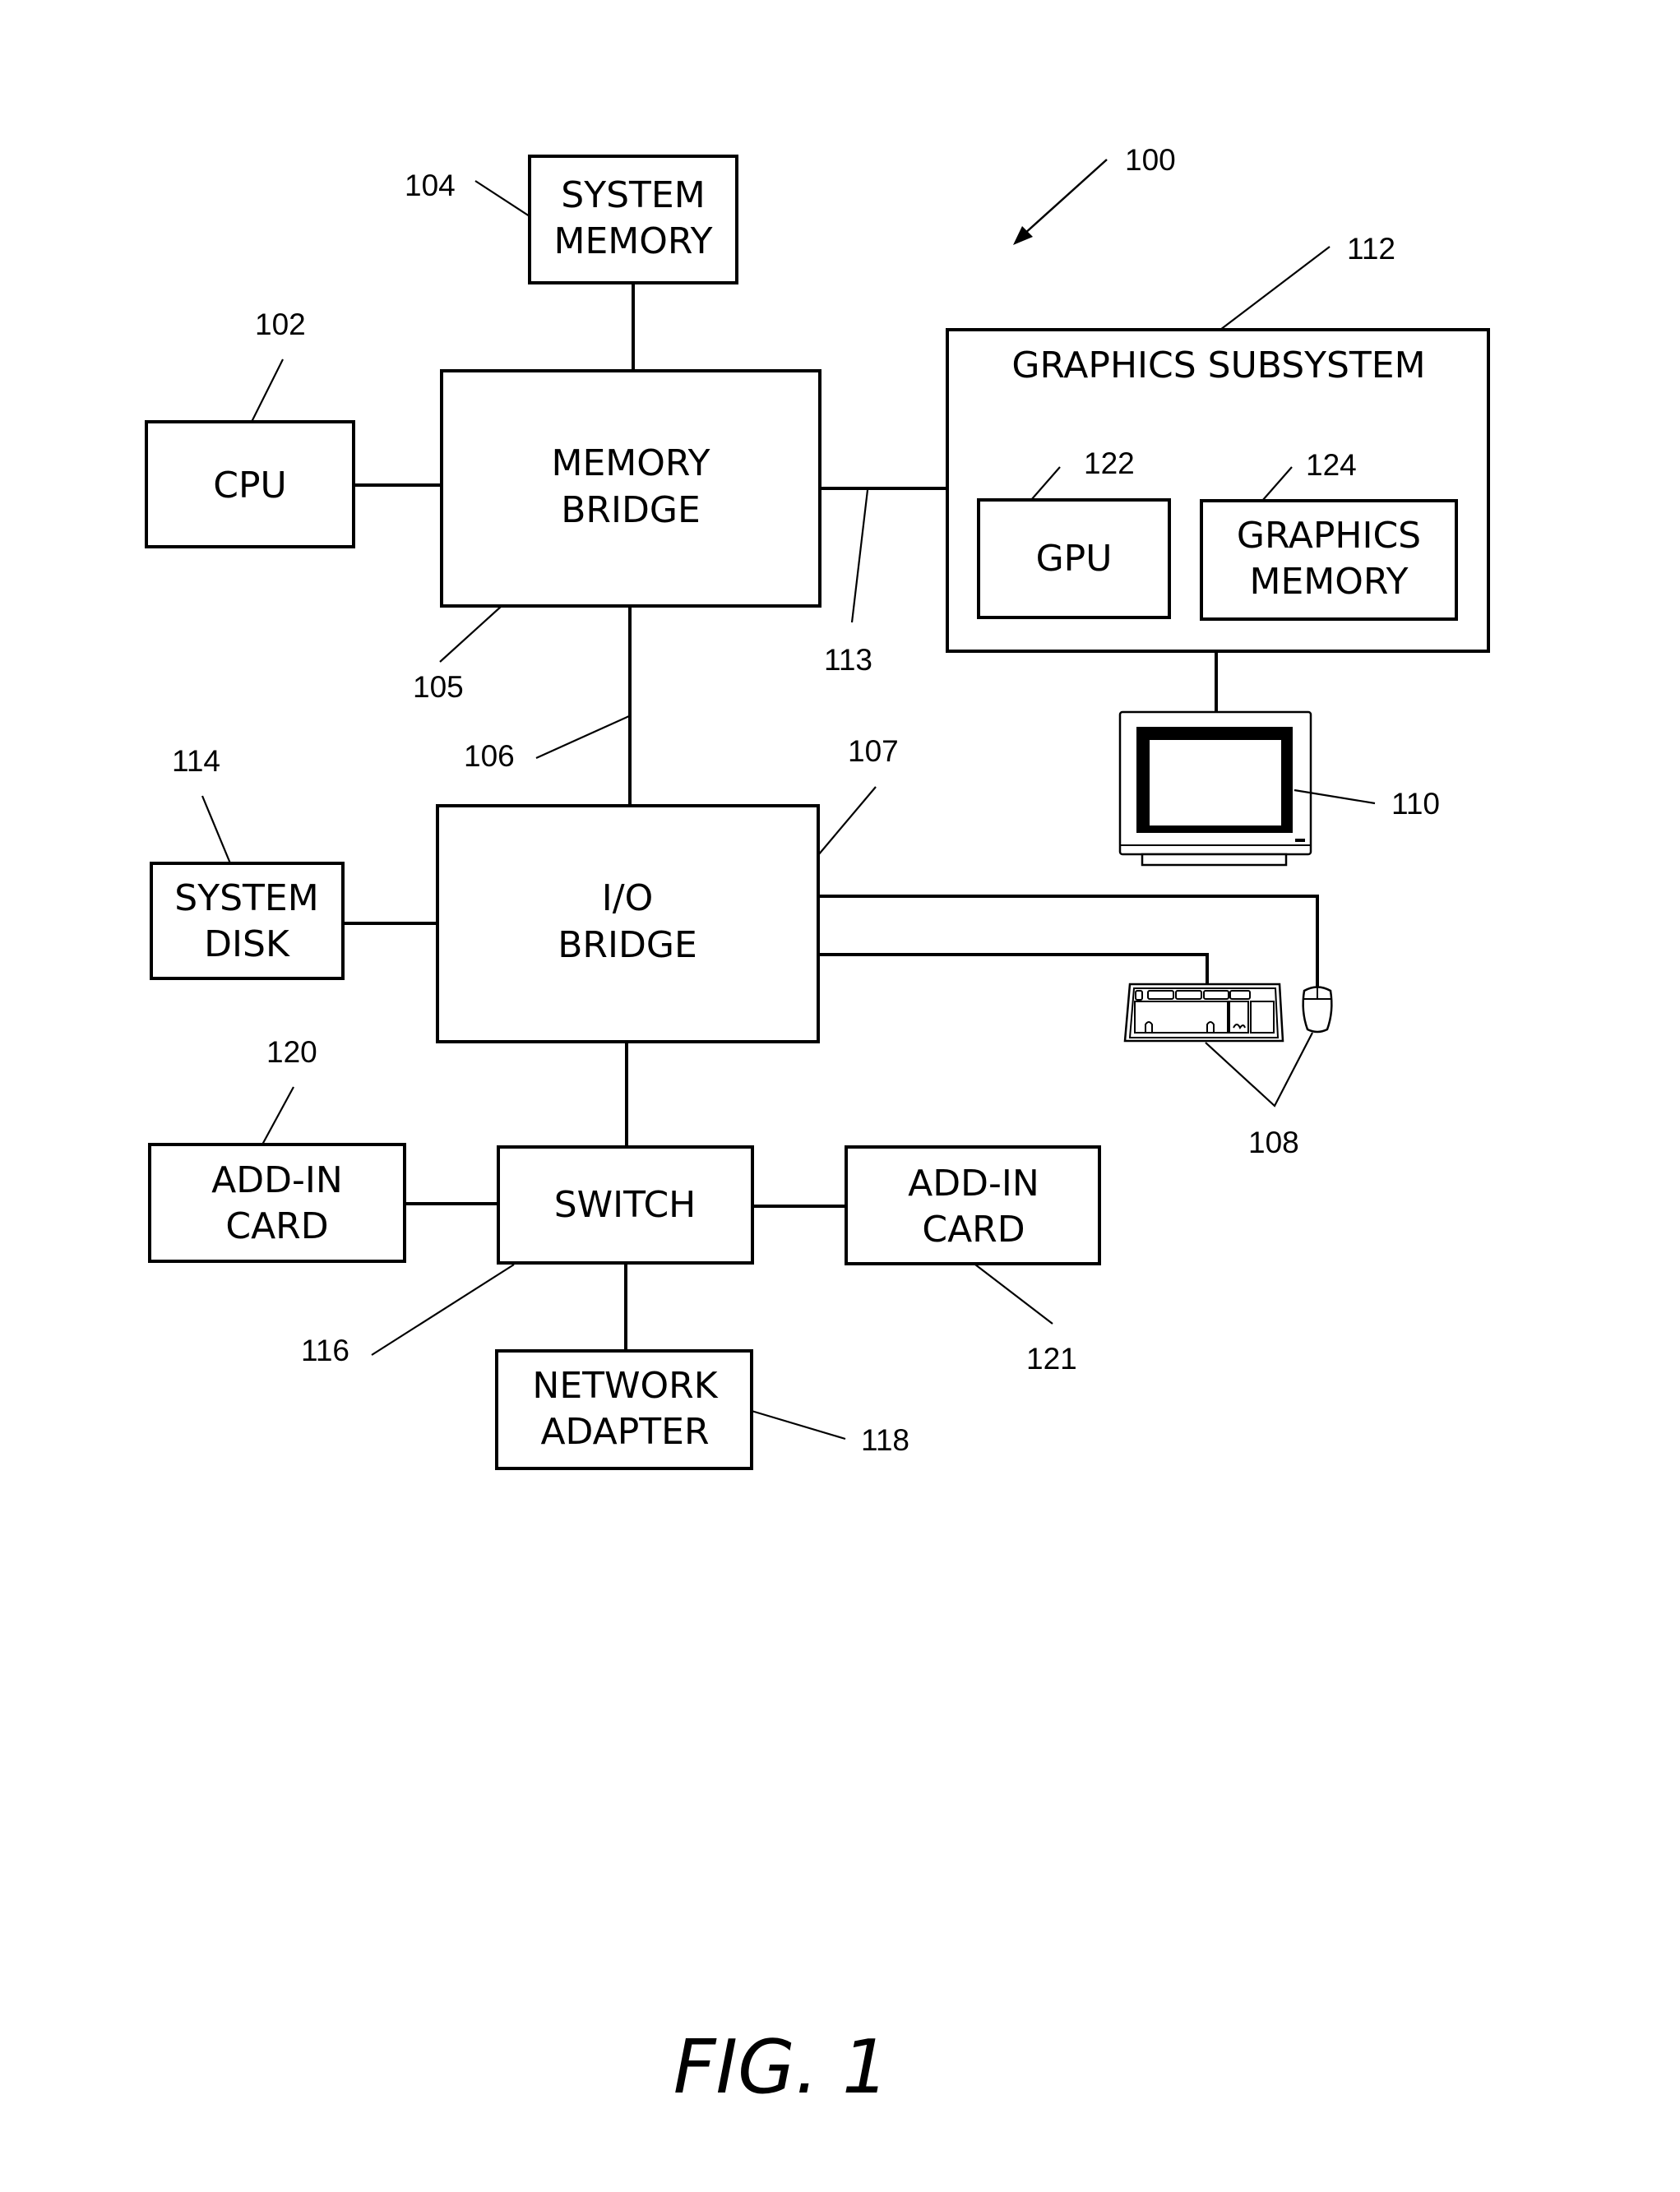  What do you see at coordinates (1329, 560) in the screenshot?
I see `graphics-memory-block: GRAPHICS MEMORY` at bounding box center [1329, 560].